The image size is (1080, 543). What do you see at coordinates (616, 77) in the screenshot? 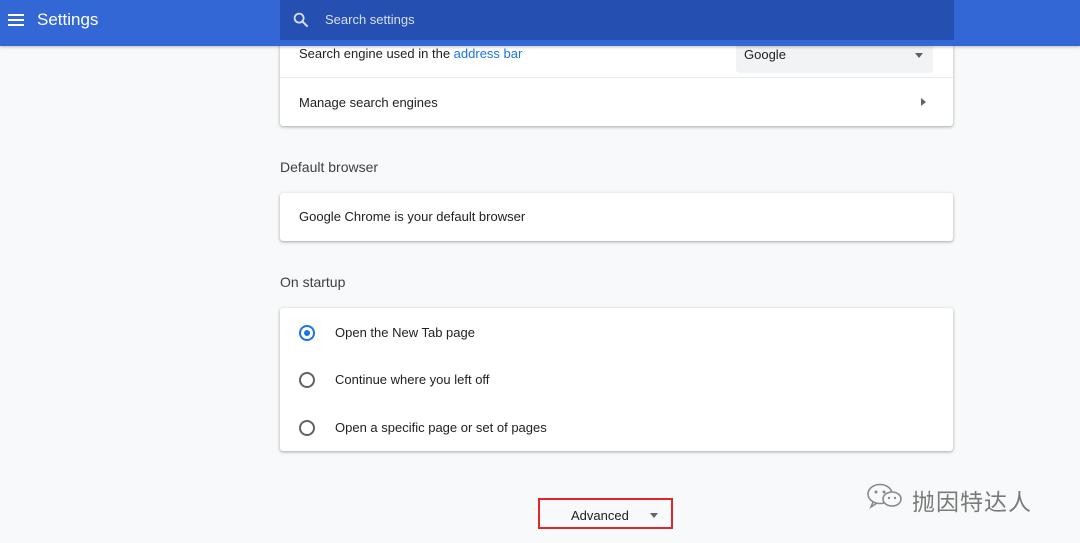
I see `divider` at bounding box center [616, 77].